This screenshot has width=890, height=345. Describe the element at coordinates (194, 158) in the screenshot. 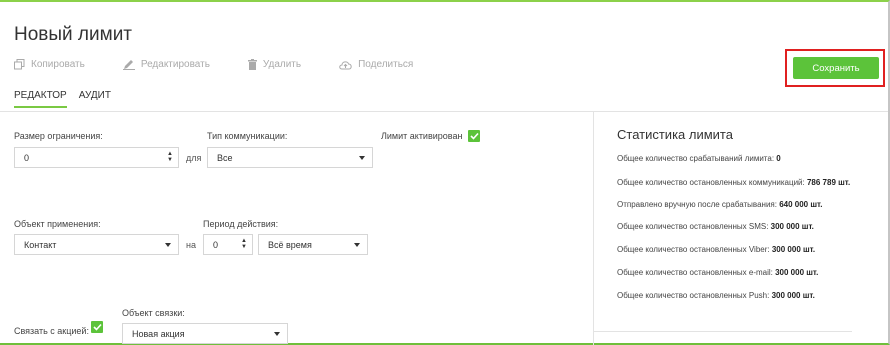

I see `for-label: для` at that location.